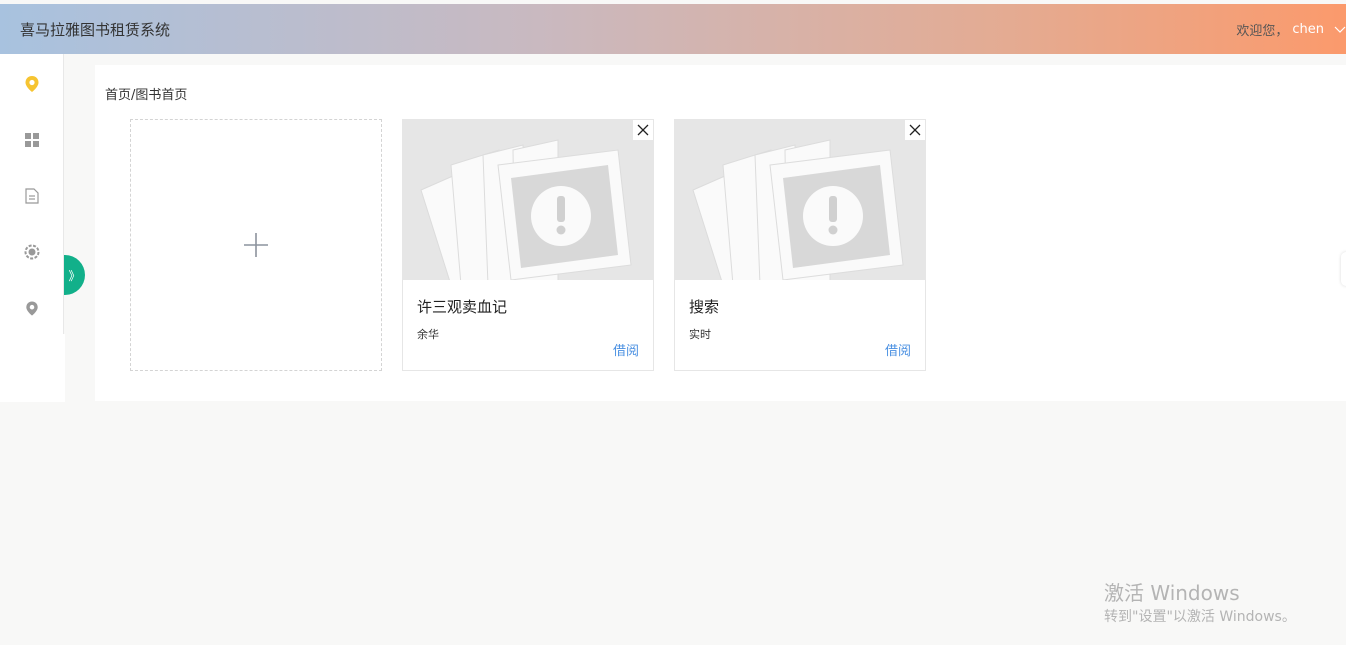 This screenshot has height=645, width=1346. What do you see at coordinates (32, 252) in the screenshot?
I see `settings-icon` at bounding box center [32, 252].